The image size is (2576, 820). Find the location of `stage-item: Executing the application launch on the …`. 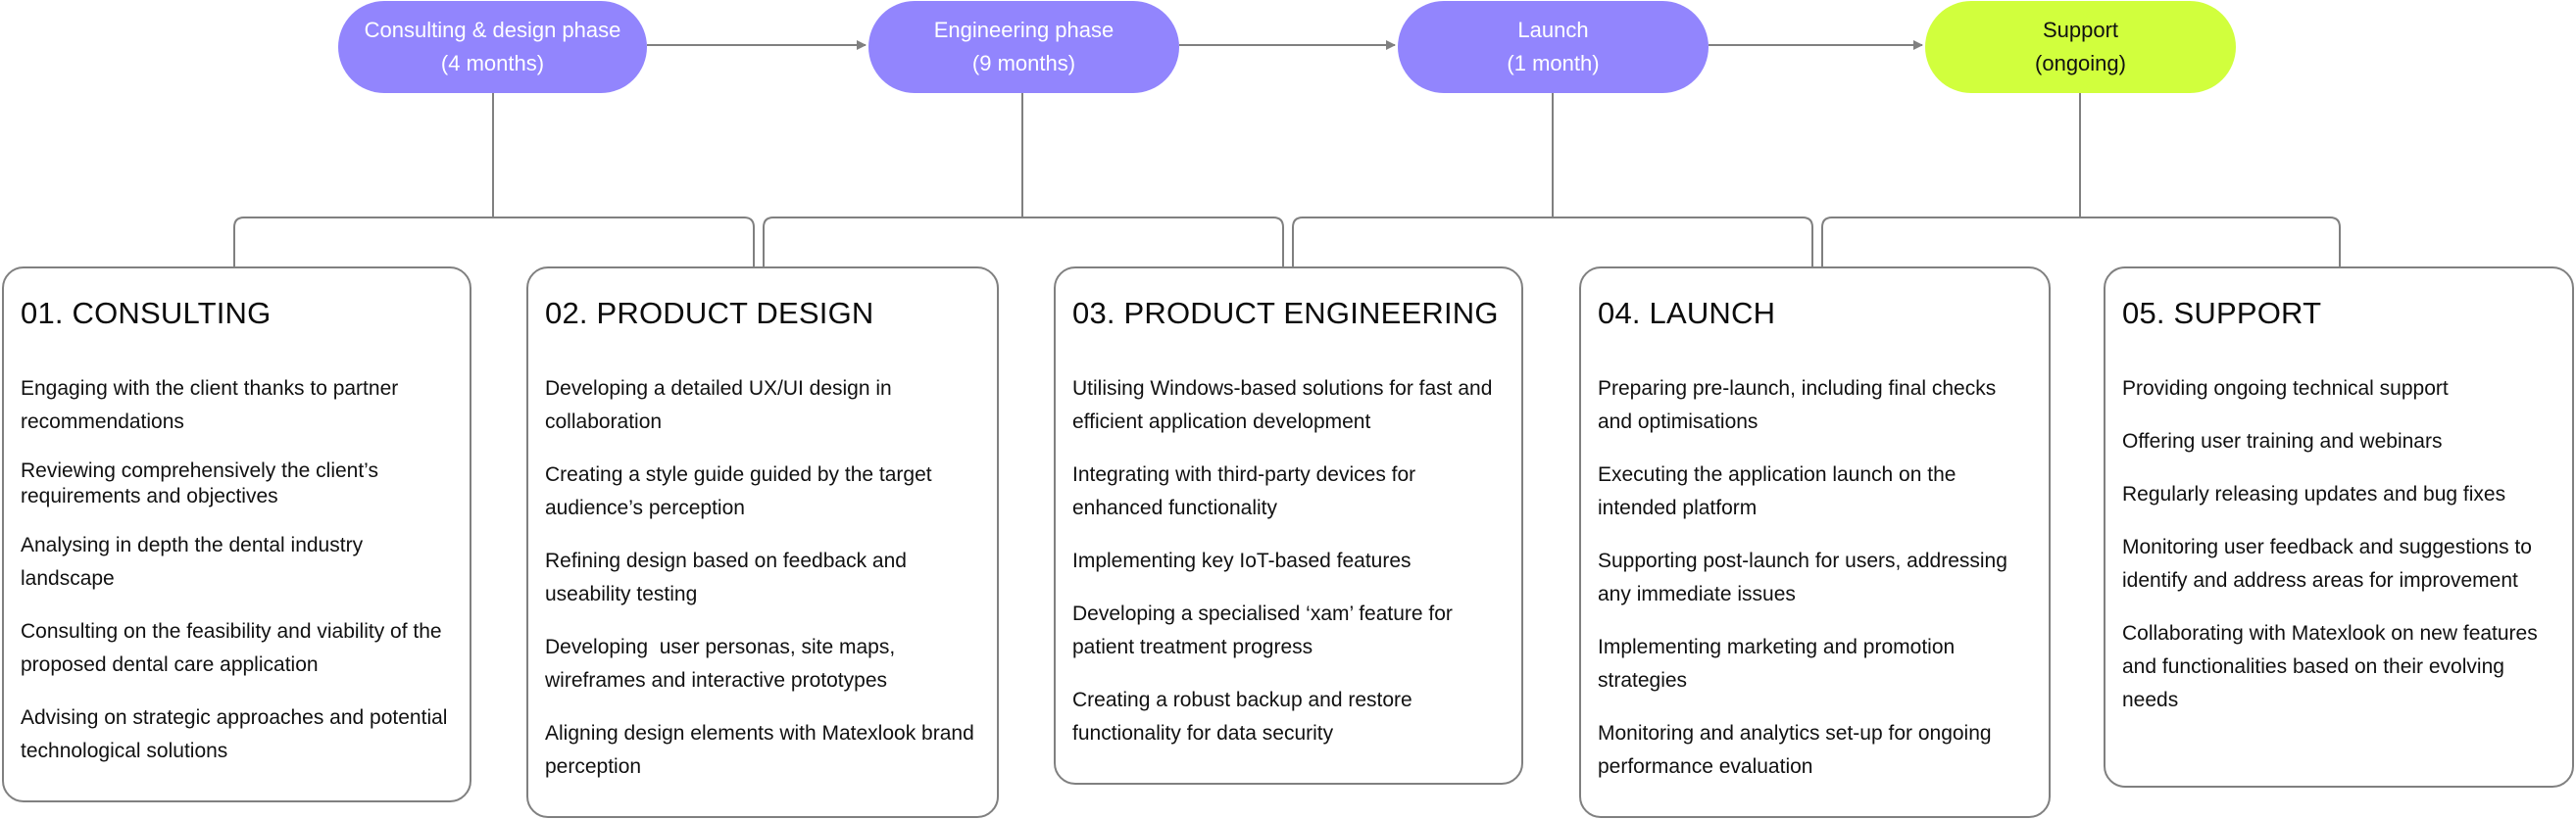

stage-item: Executing the application launch on the … is located at coordinates (1777, 491).